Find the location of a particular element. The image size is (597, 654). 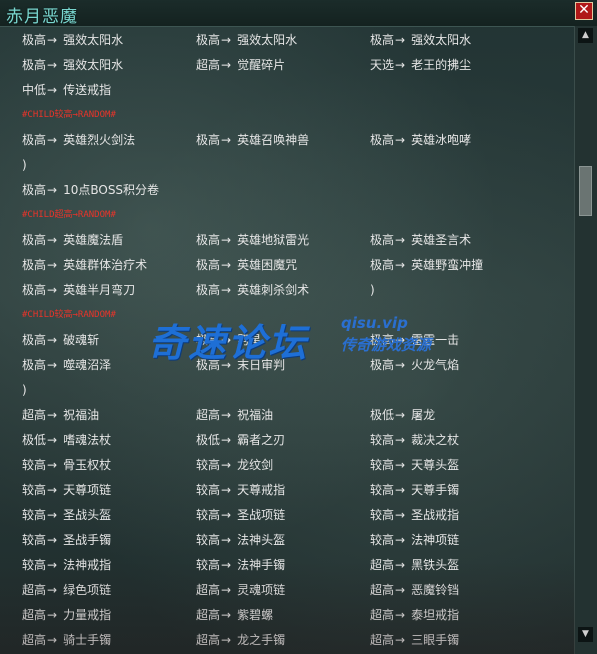

drop-entry: 极高→ 英雄烈火剑法 is located at coordinates (78, 140).